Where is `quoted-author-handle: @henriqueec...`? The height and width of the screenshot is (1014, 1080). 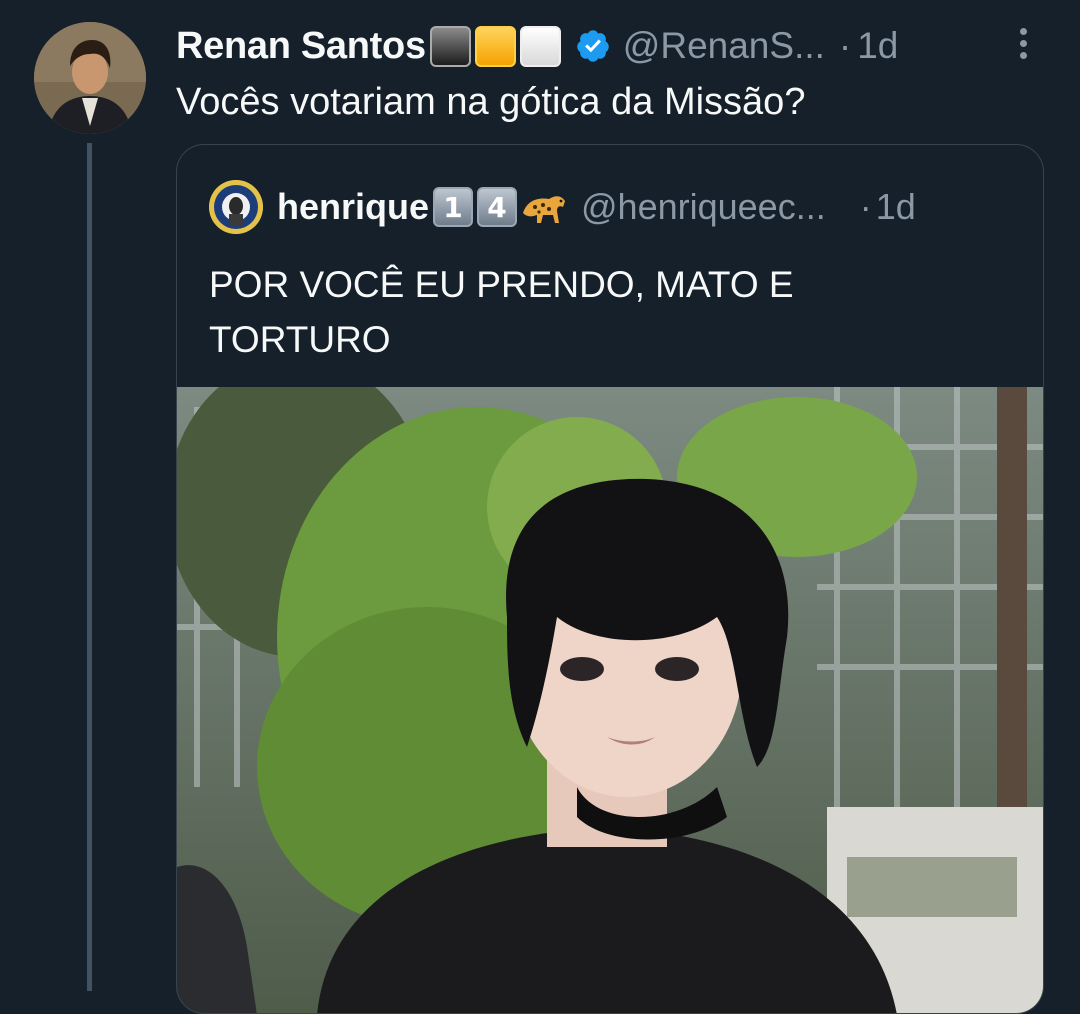
quoted-author-handle: @henriqueec... is located at coordinates (703, 207).